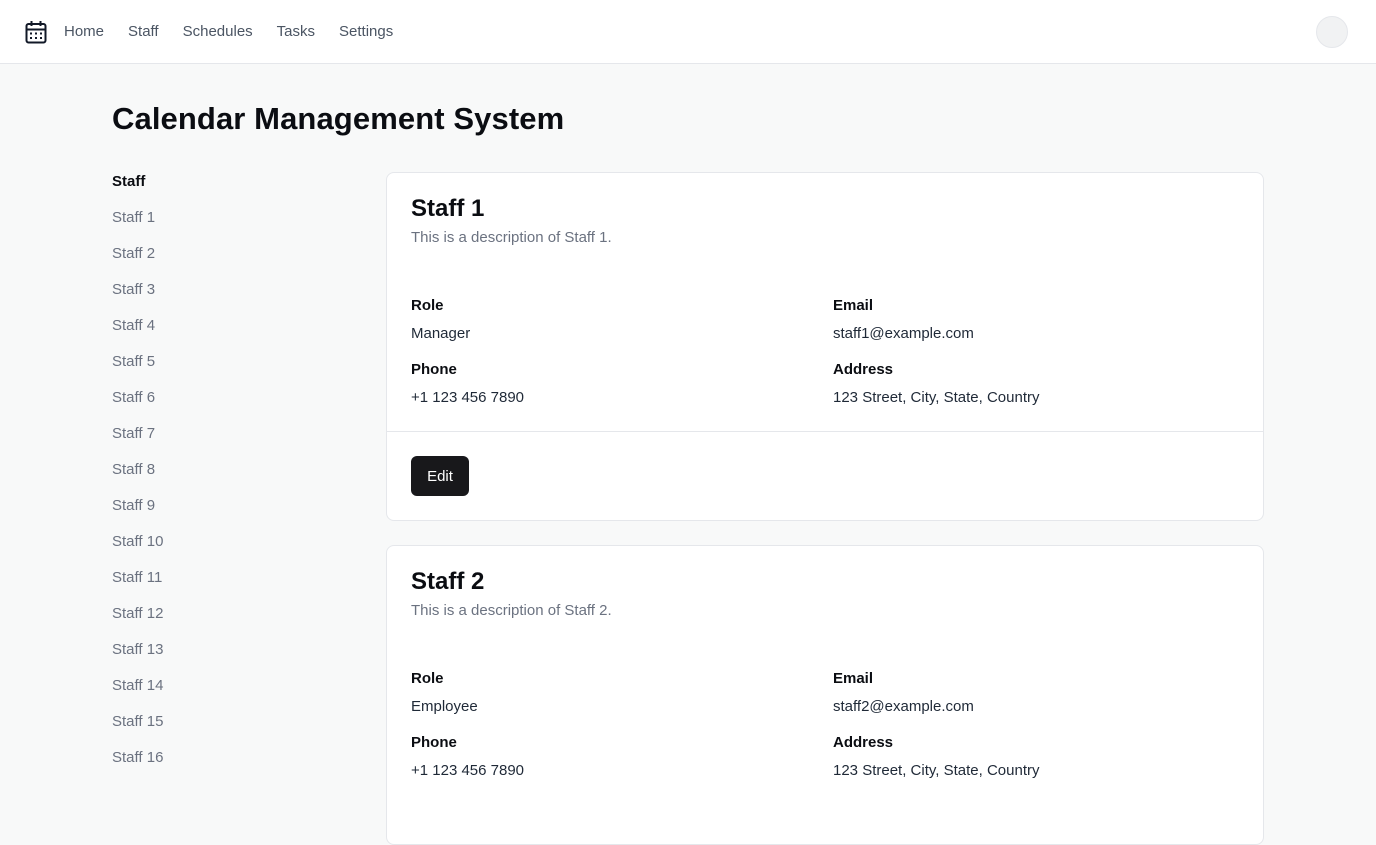 This screenshot has height=845, width=1376. Describe the element at coordinates (903, 333) in the screenshot. I see `email-value: staff1@example.com` at that location.